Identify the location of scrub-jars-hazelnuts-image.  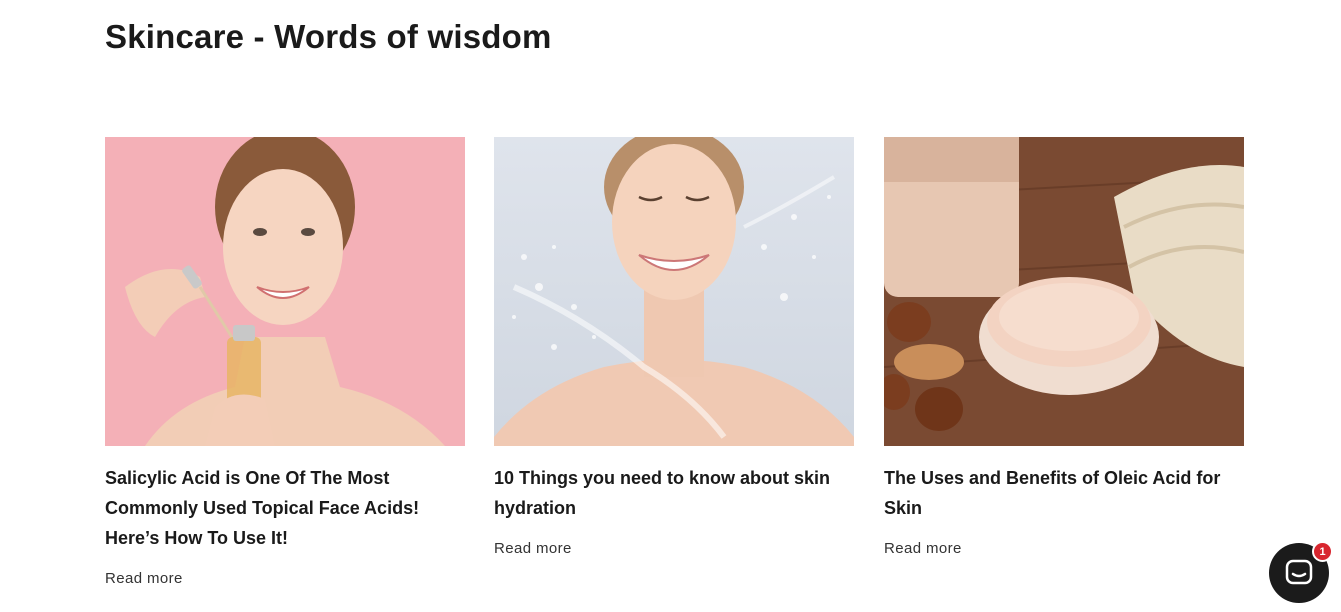
(1064, 291).